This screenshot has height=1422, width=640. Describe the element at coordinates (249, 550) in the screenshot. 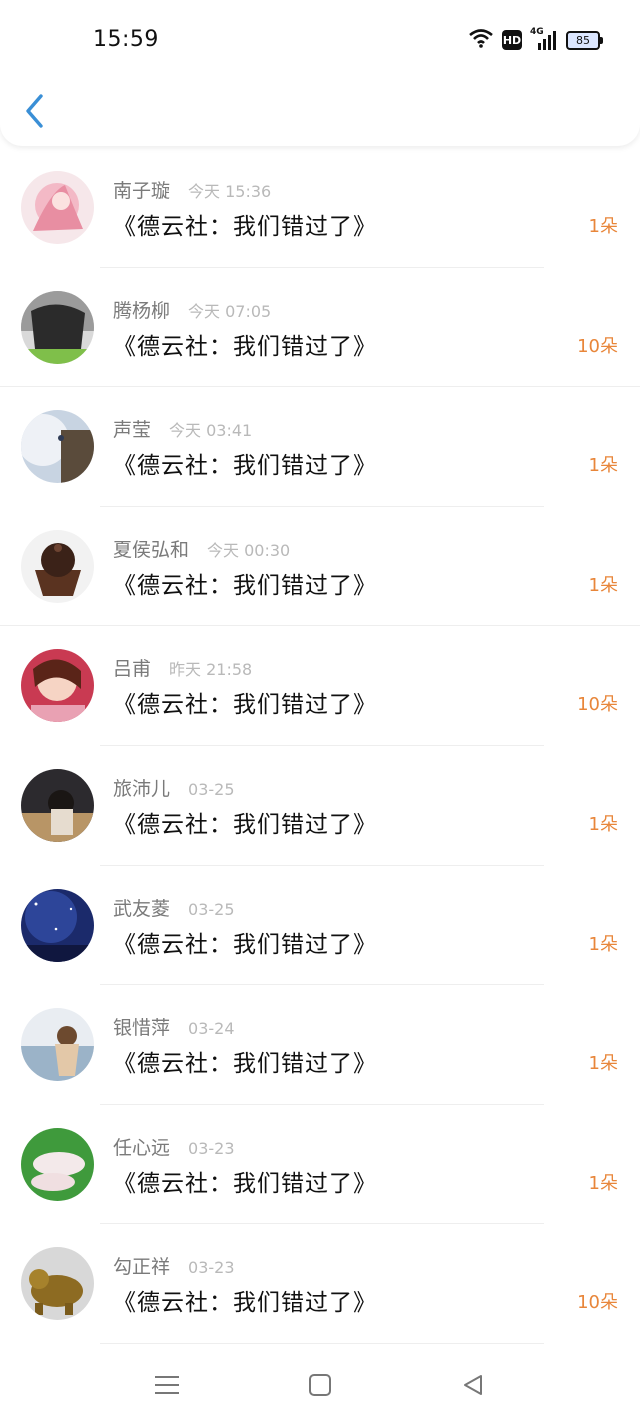

I see `timestamp: 今天 00:30` at that location.